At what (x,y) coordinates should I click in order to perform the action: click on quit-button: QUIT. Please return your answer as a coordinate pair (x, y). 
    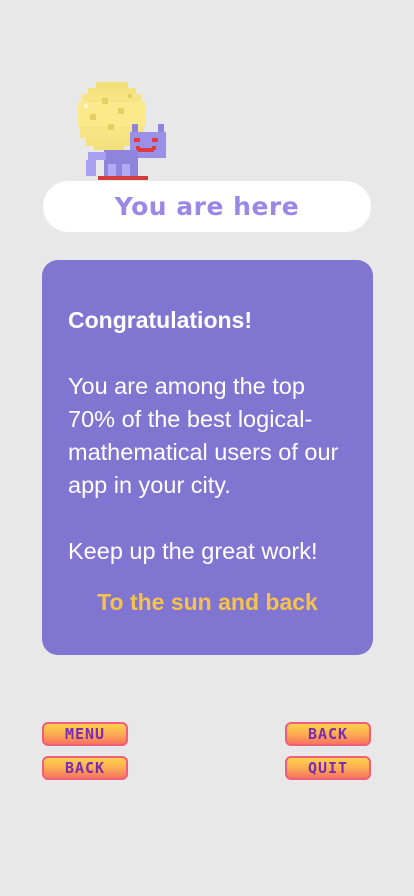
    Looking at the image, I should click on (328, 768).